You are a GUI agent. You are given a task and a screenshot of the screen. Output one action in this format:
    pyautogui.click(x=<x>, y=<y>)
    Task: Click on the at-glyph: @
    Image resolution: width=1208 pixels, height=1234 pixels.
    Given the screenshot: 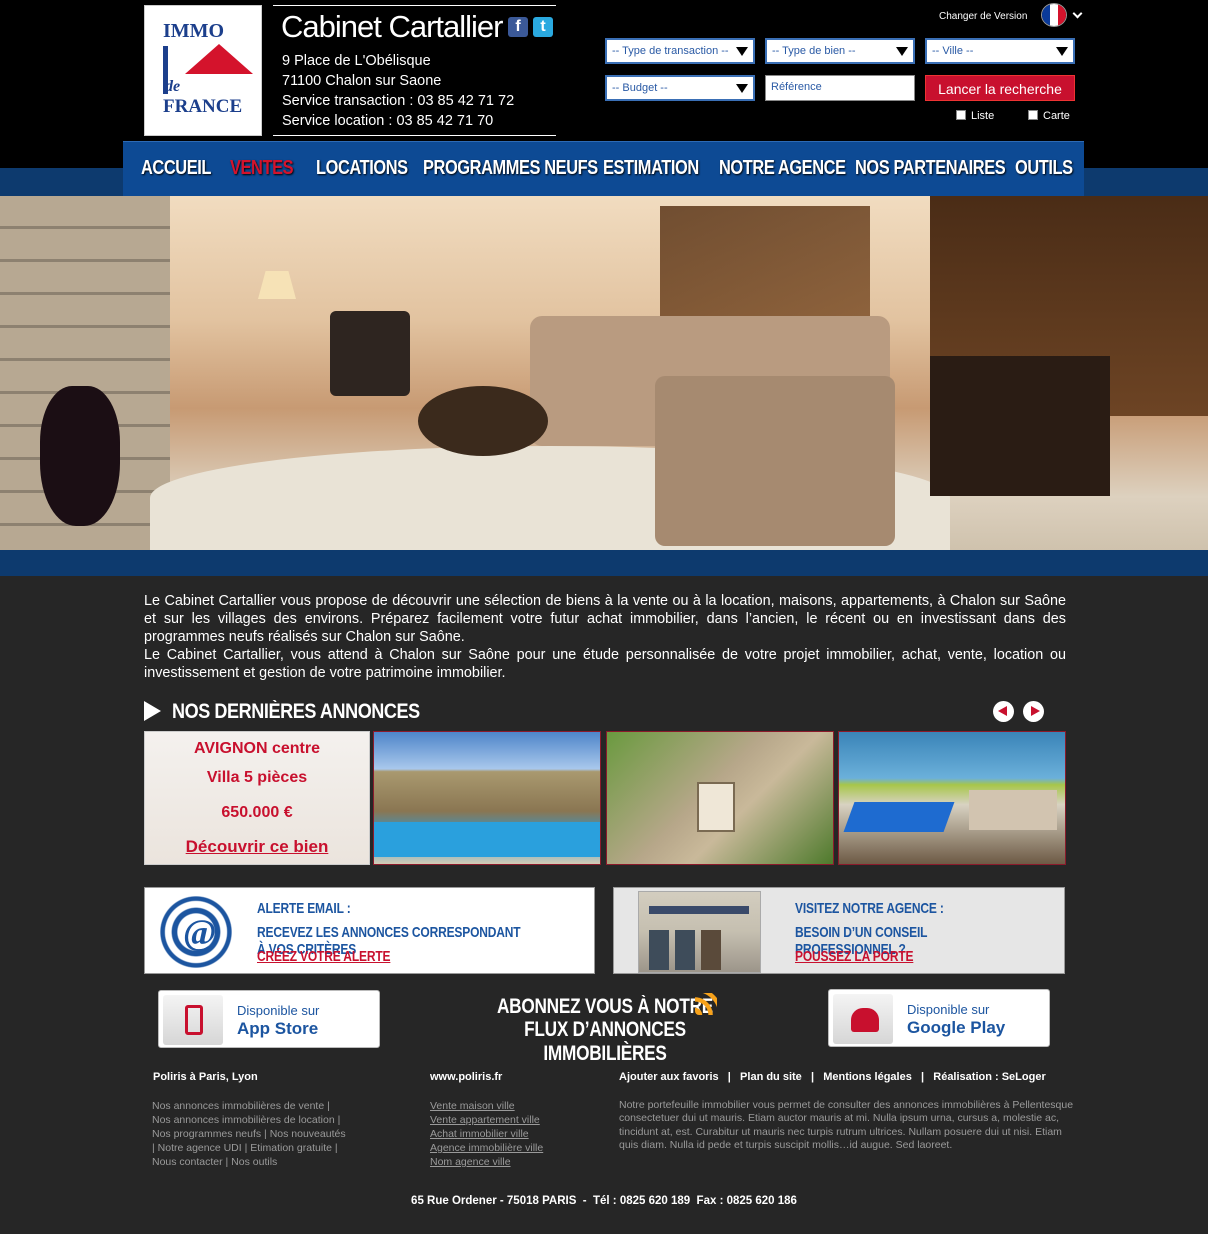 What is the action you would take?
    pyautogui.click(x=200, y=932)
    